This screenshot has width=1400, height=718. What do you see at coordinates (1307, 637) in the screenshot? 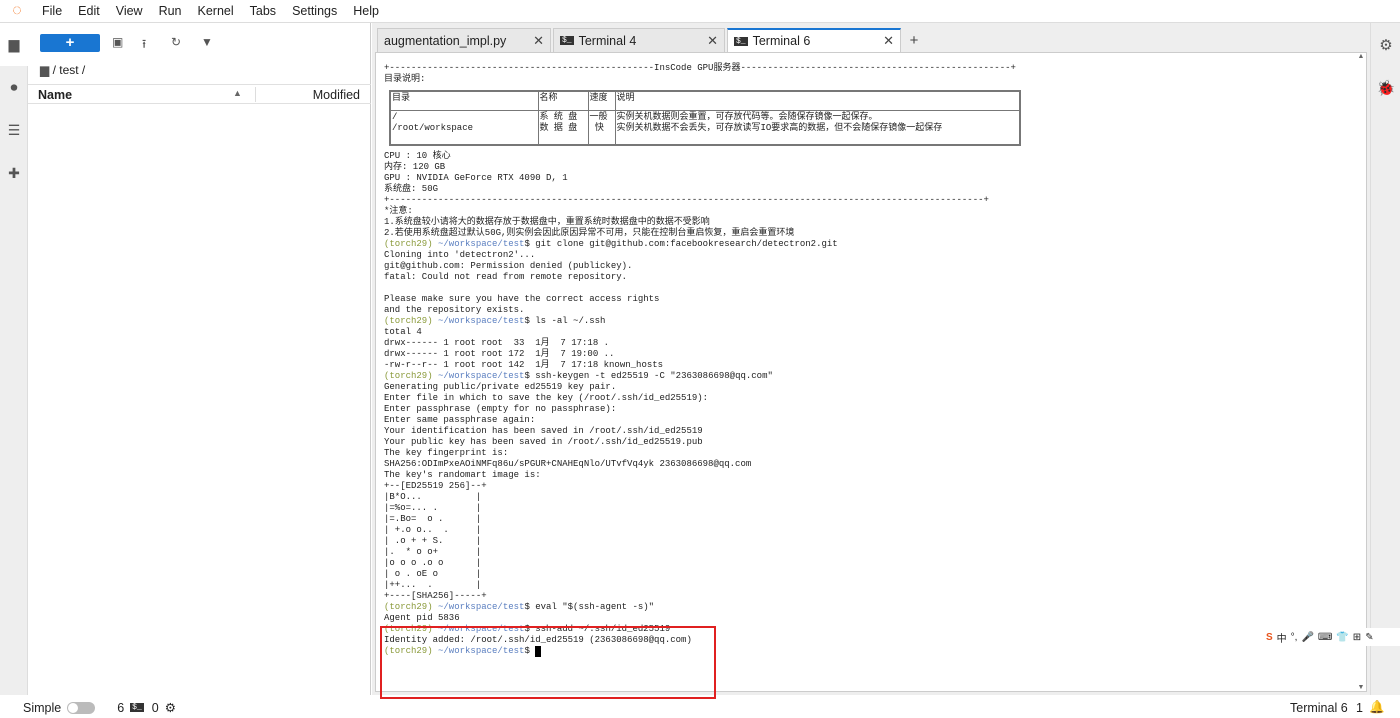
I see `ime-voice-icon: 🎤` at bounding box center [1307, 637].